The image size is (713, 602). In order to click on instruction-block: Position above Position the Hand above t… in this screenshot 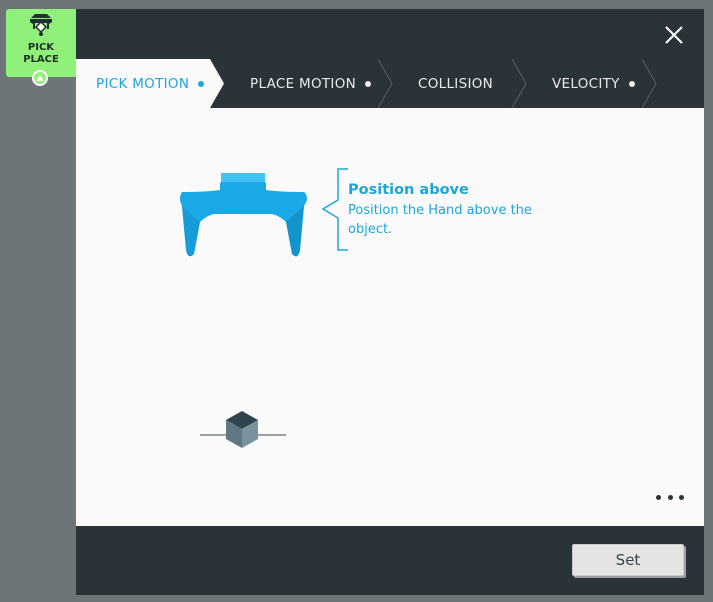, I will do `click(458, 209)`.